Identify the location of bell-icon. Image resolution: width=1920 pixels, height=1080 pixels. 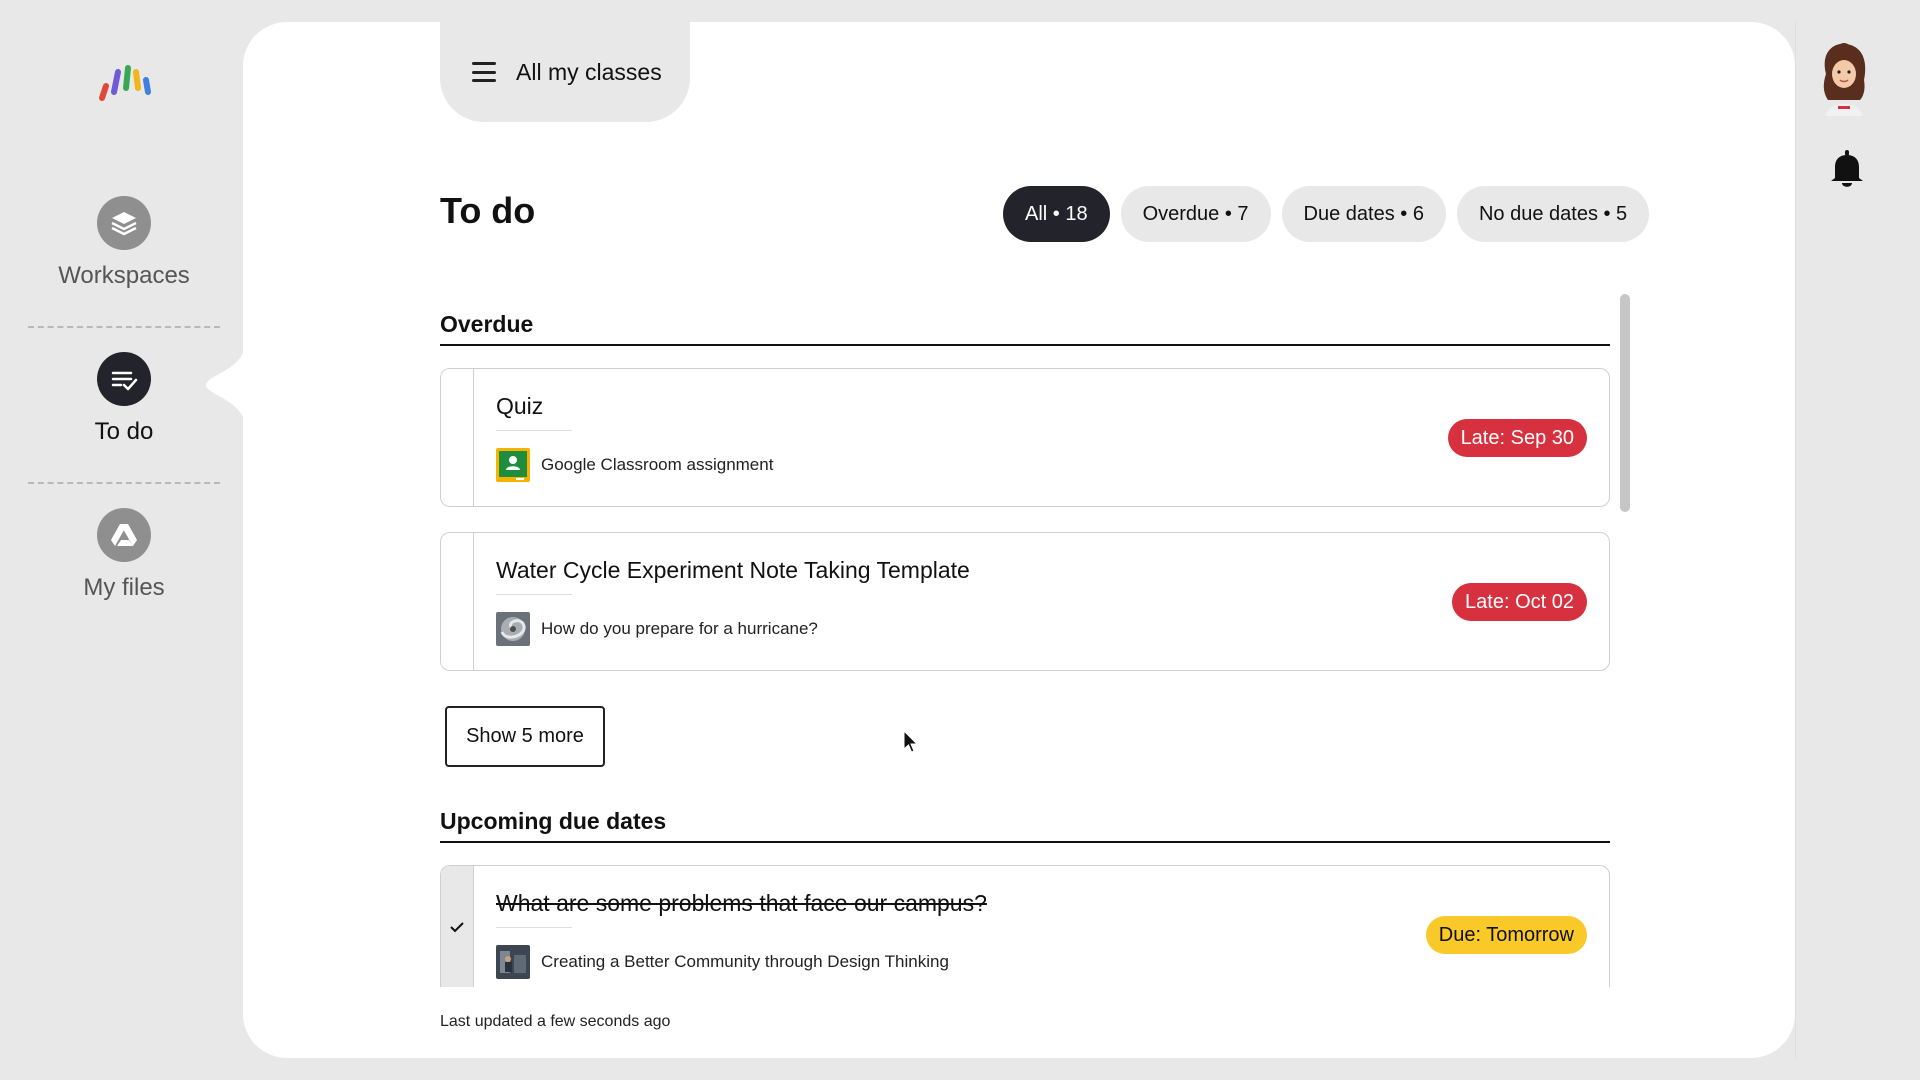
(1847, 168).